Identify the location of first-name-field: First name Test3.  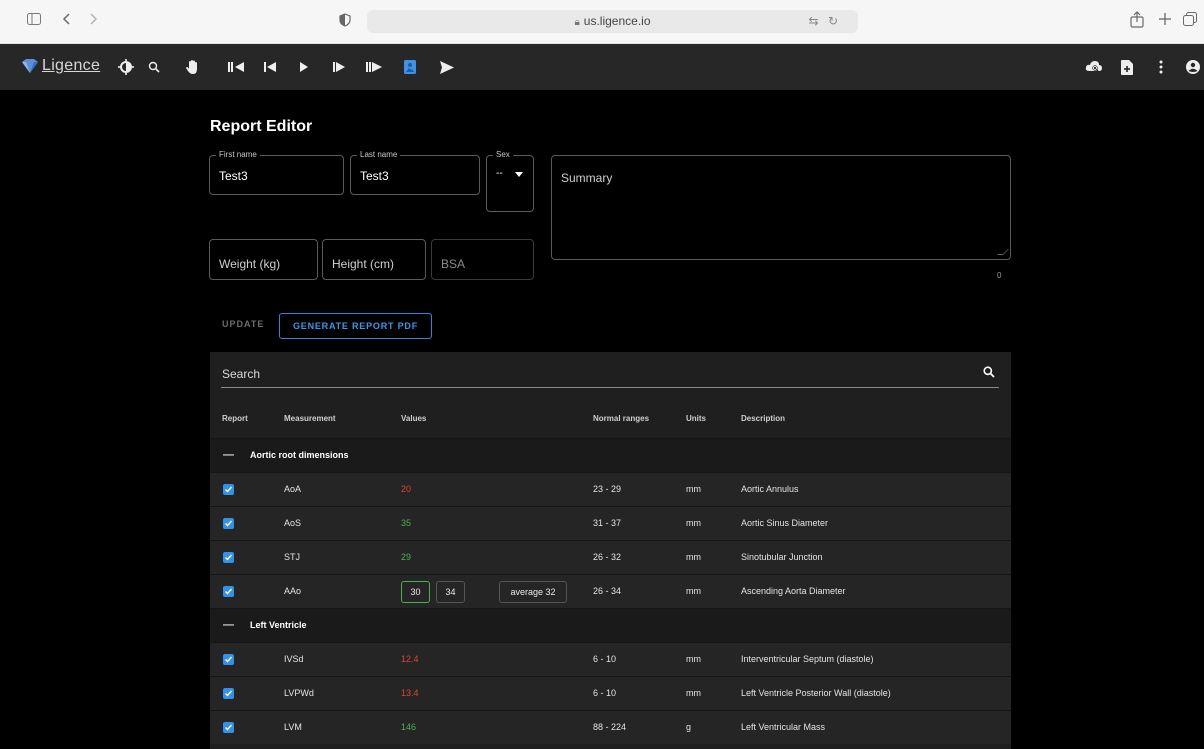
(276, 172).